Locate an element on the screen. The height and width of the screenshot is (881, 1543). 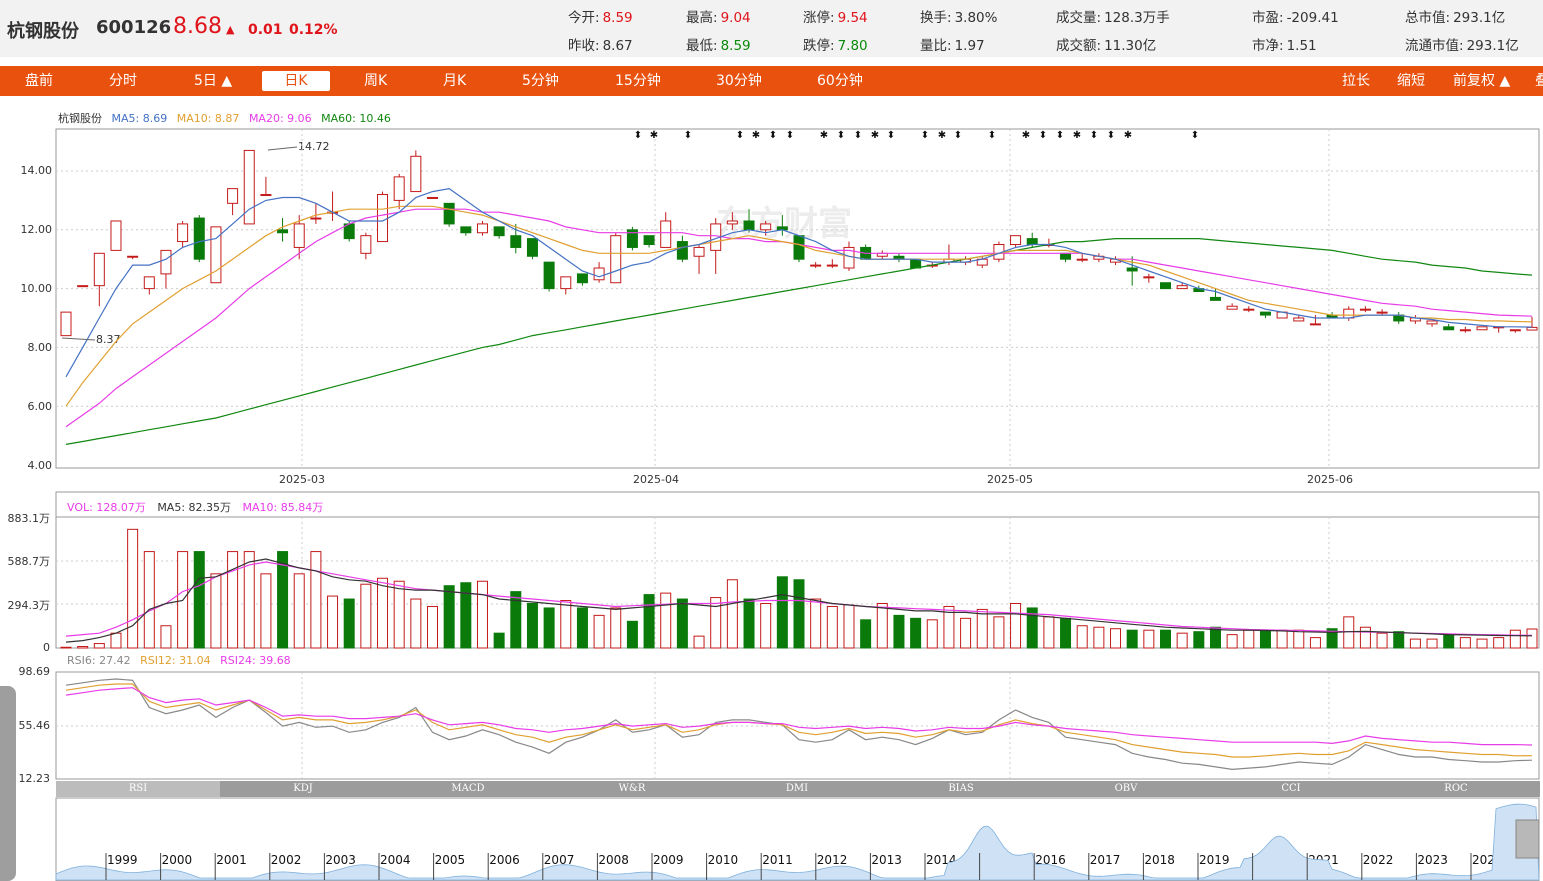
rsi24-line is located at coordinates (799, 716).